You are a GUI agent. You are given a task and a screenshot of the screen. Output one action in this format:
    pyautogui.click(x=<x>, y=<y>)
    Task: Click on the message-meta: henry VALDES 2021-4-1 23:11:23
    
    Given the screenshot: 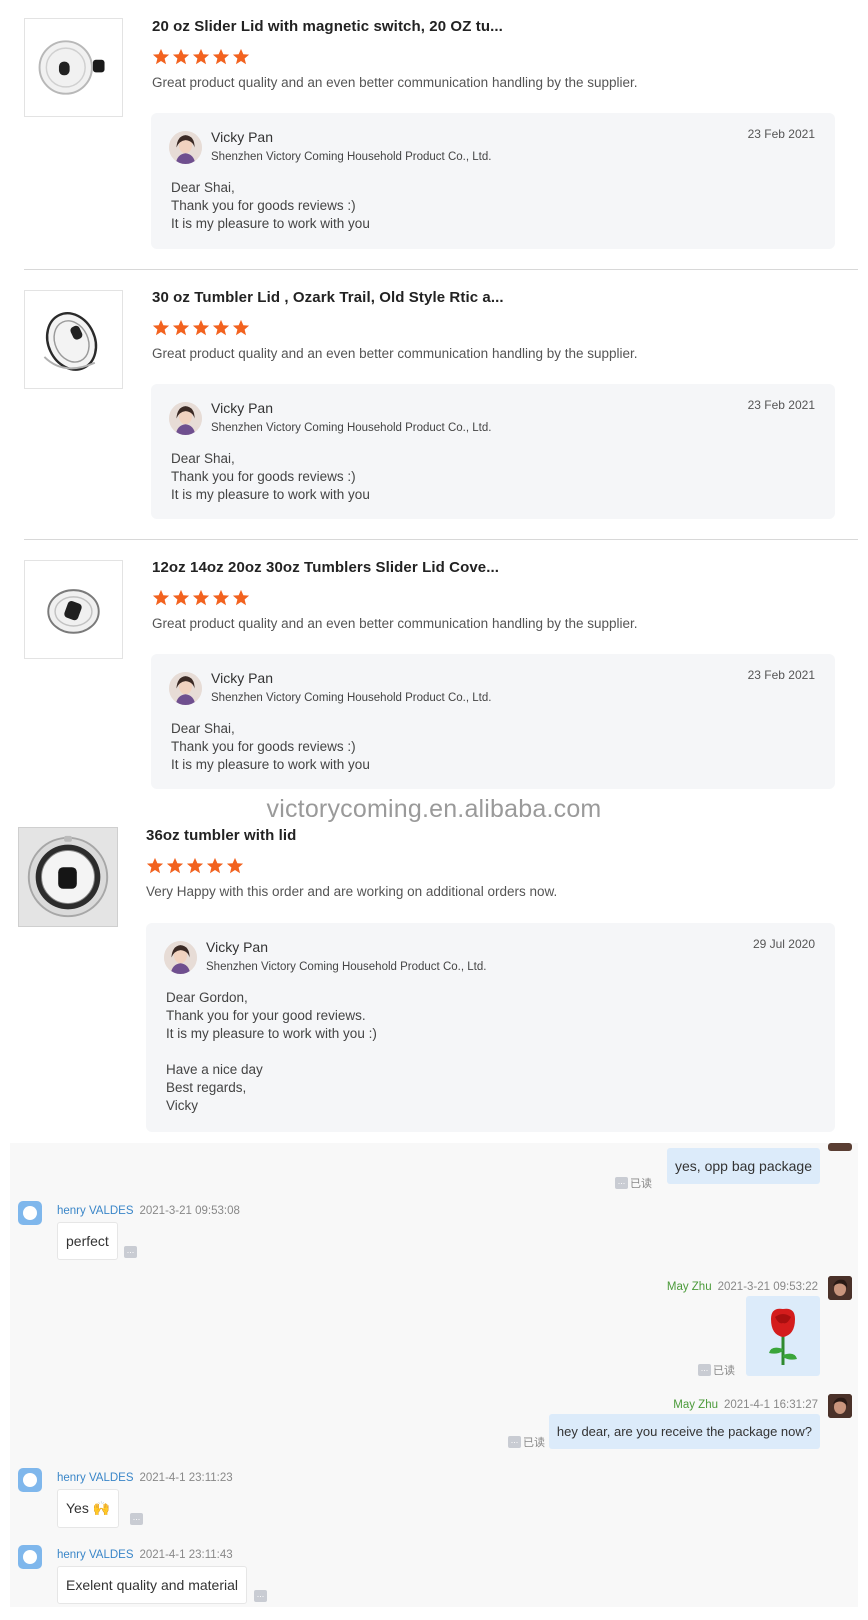 What is the action you would take?
    pyautogui.click(x=145, y=1478)
    